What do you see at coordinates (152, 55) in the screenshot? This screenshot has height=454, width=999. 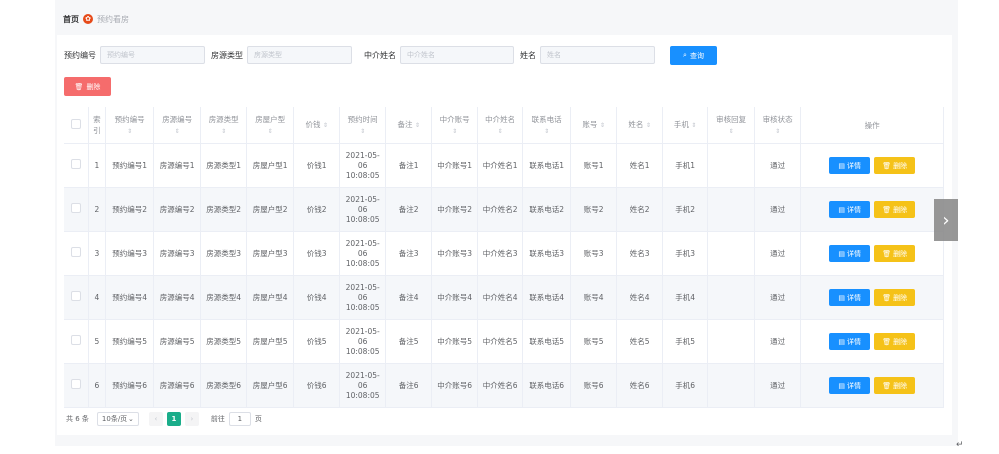 I see `booking-no-input: 预约编号` at bounding box center [152, 55].